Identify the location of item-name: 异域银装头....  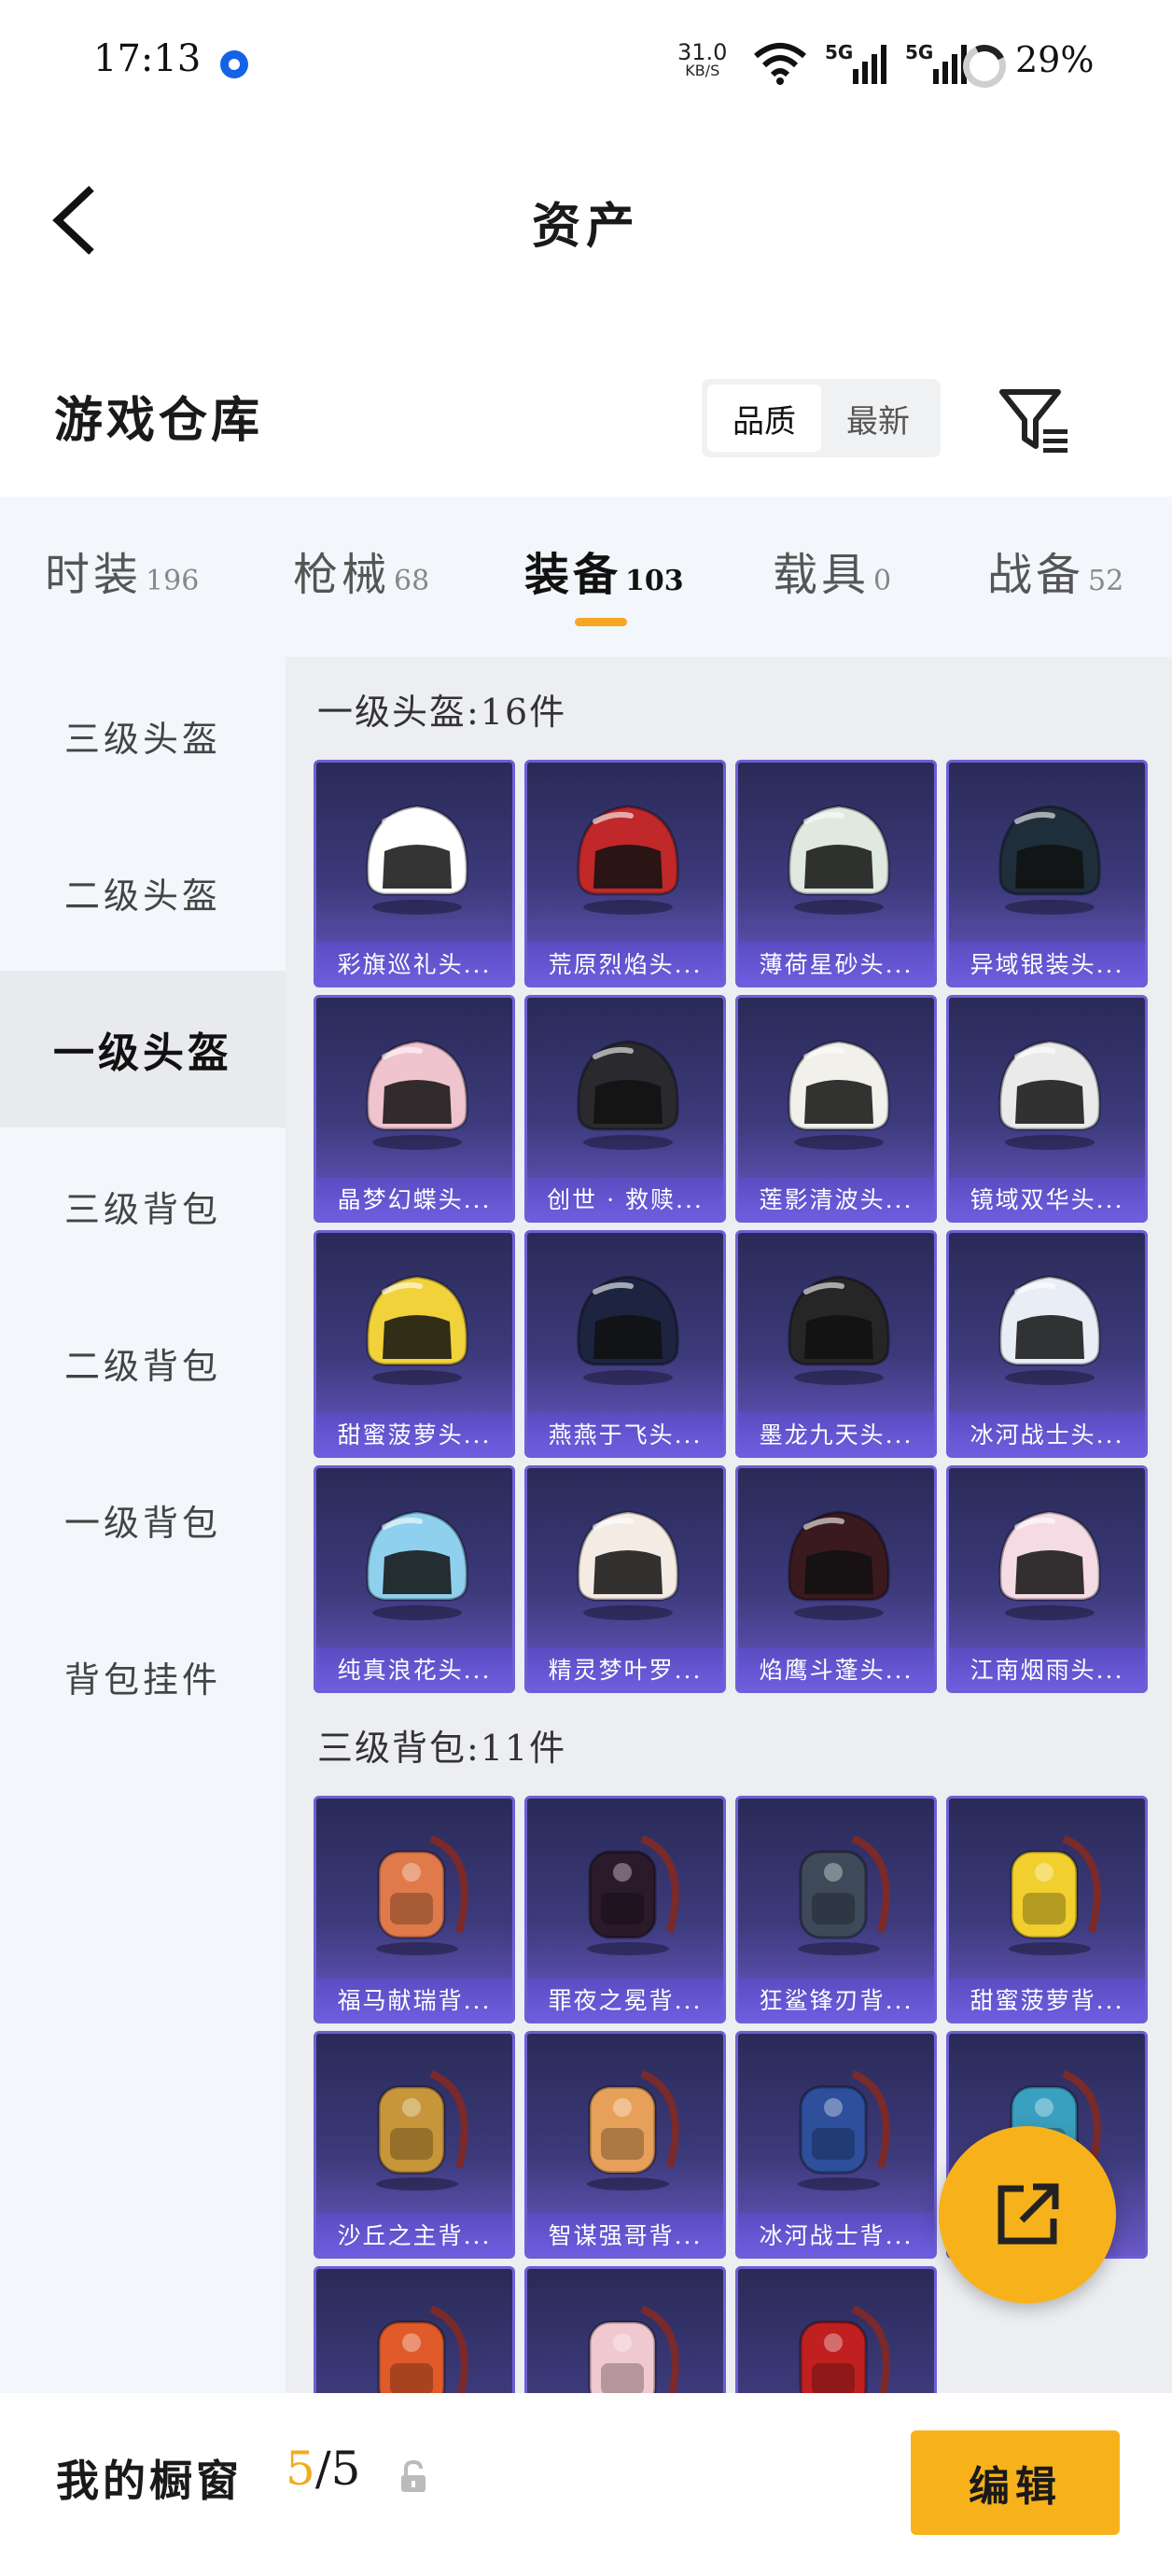
(1047, 963).